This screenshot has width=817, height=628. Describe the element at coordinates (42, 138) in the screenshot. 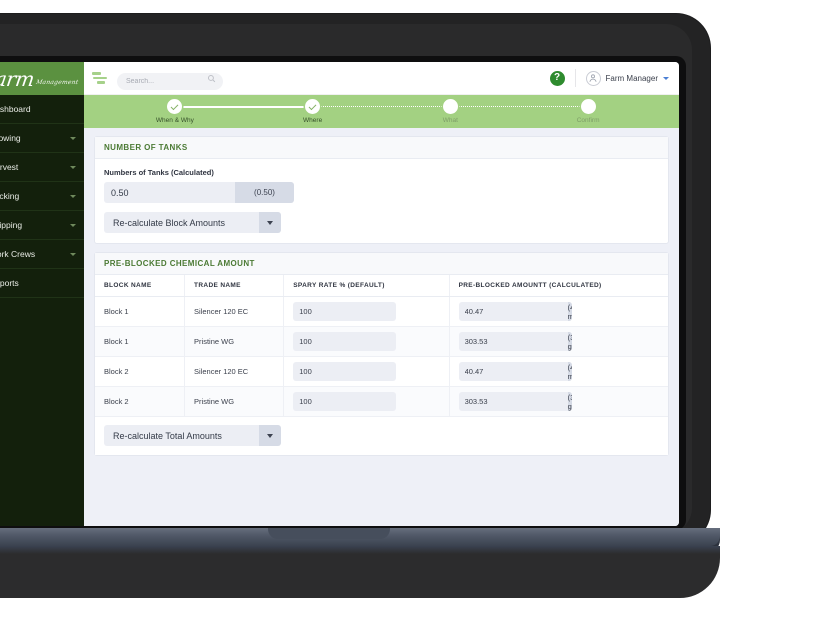

I see `sidebar-item-growing: Growing` at that location.